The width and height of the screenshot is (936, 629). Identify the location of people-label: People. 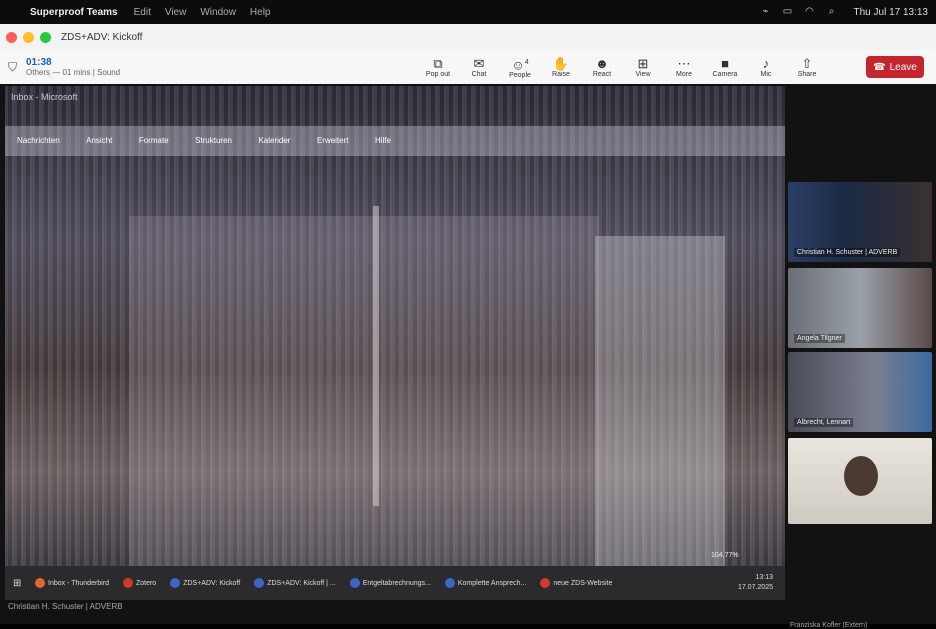
(520, 75).